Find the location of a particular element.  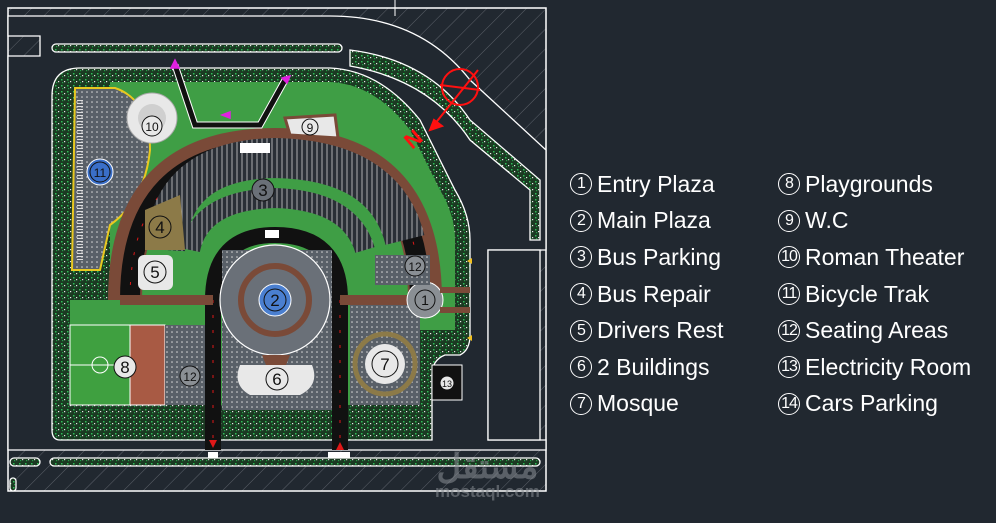

legend-number-badge: 5 is located at coordinates (581, 330).